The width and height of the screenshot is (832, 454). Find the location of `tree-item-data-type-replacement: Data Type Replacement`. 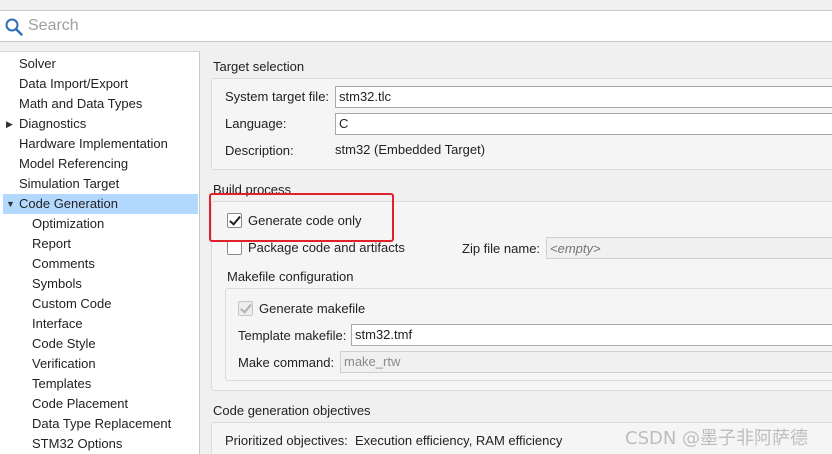

tree-item-data-type-replacement: Data Type Replacement is located at coordinates (100, 424).